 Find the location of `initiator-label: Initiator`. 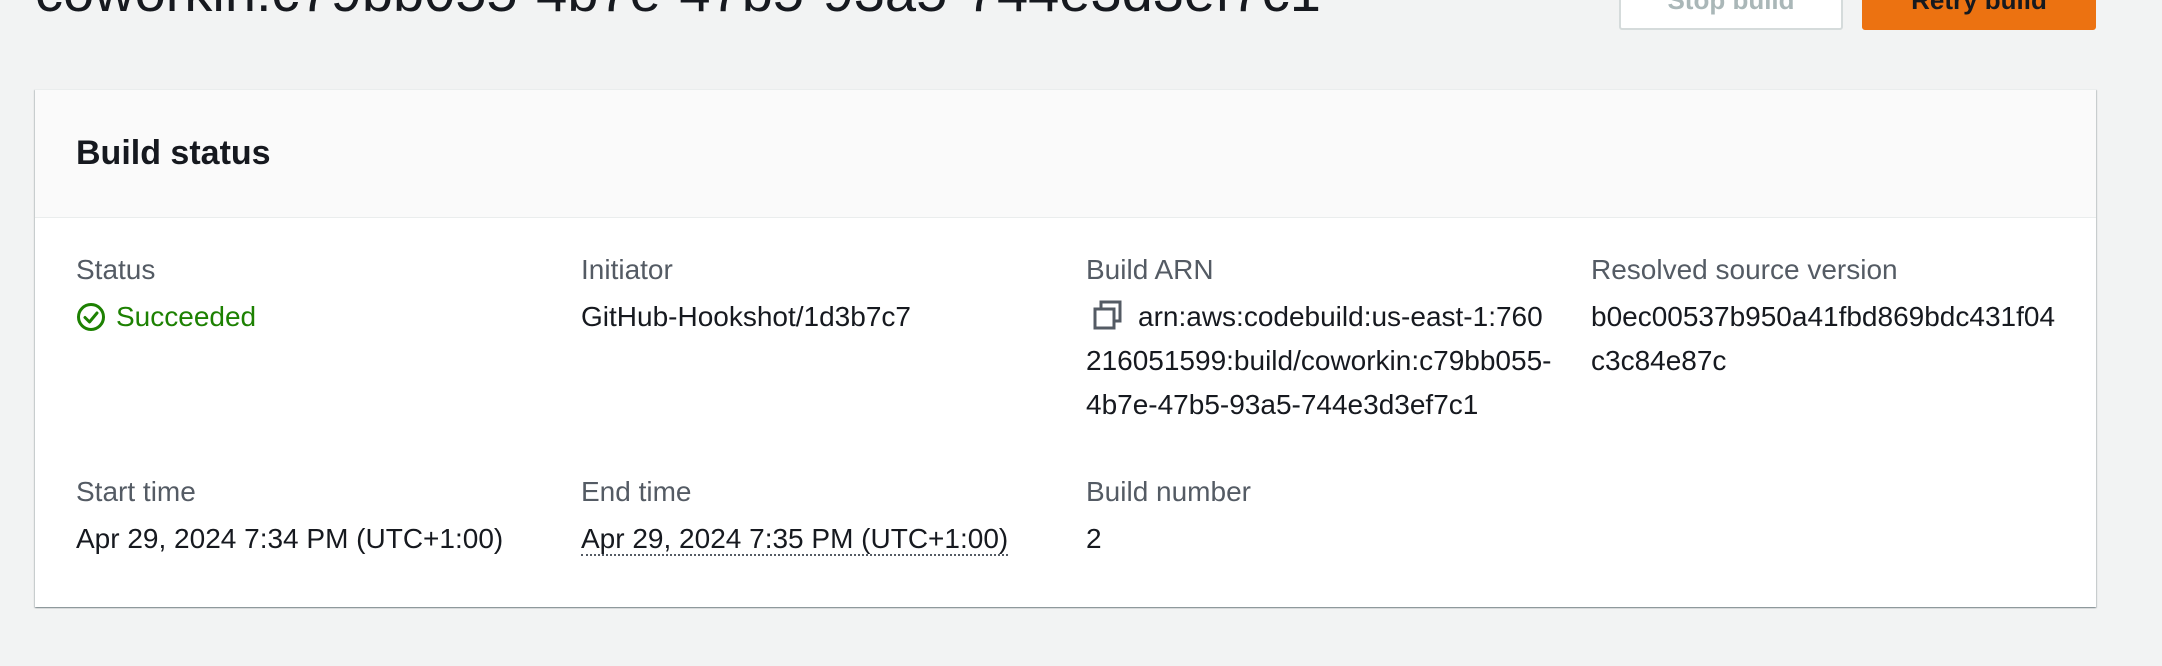

initiator-label: Initiator is located at coordinates (627, 269).